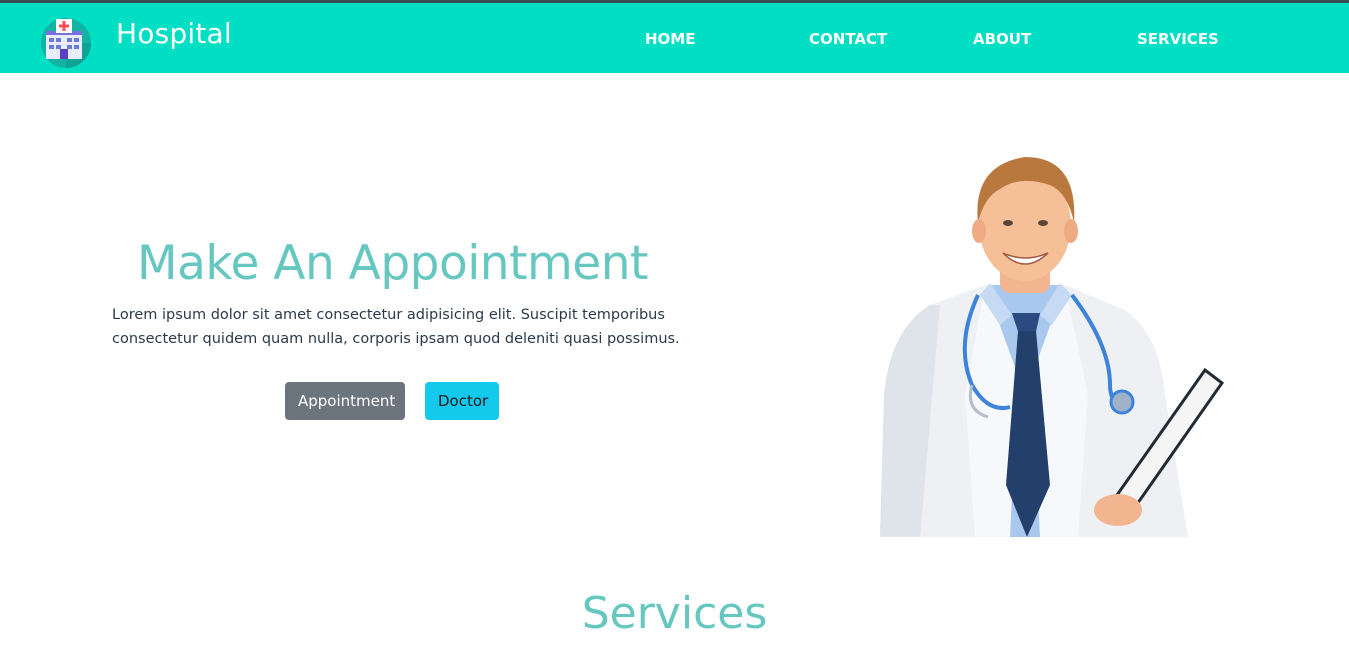 The image size is (1349, 646). I want to click on nav-about: ABOUT, so click(1002, 39).